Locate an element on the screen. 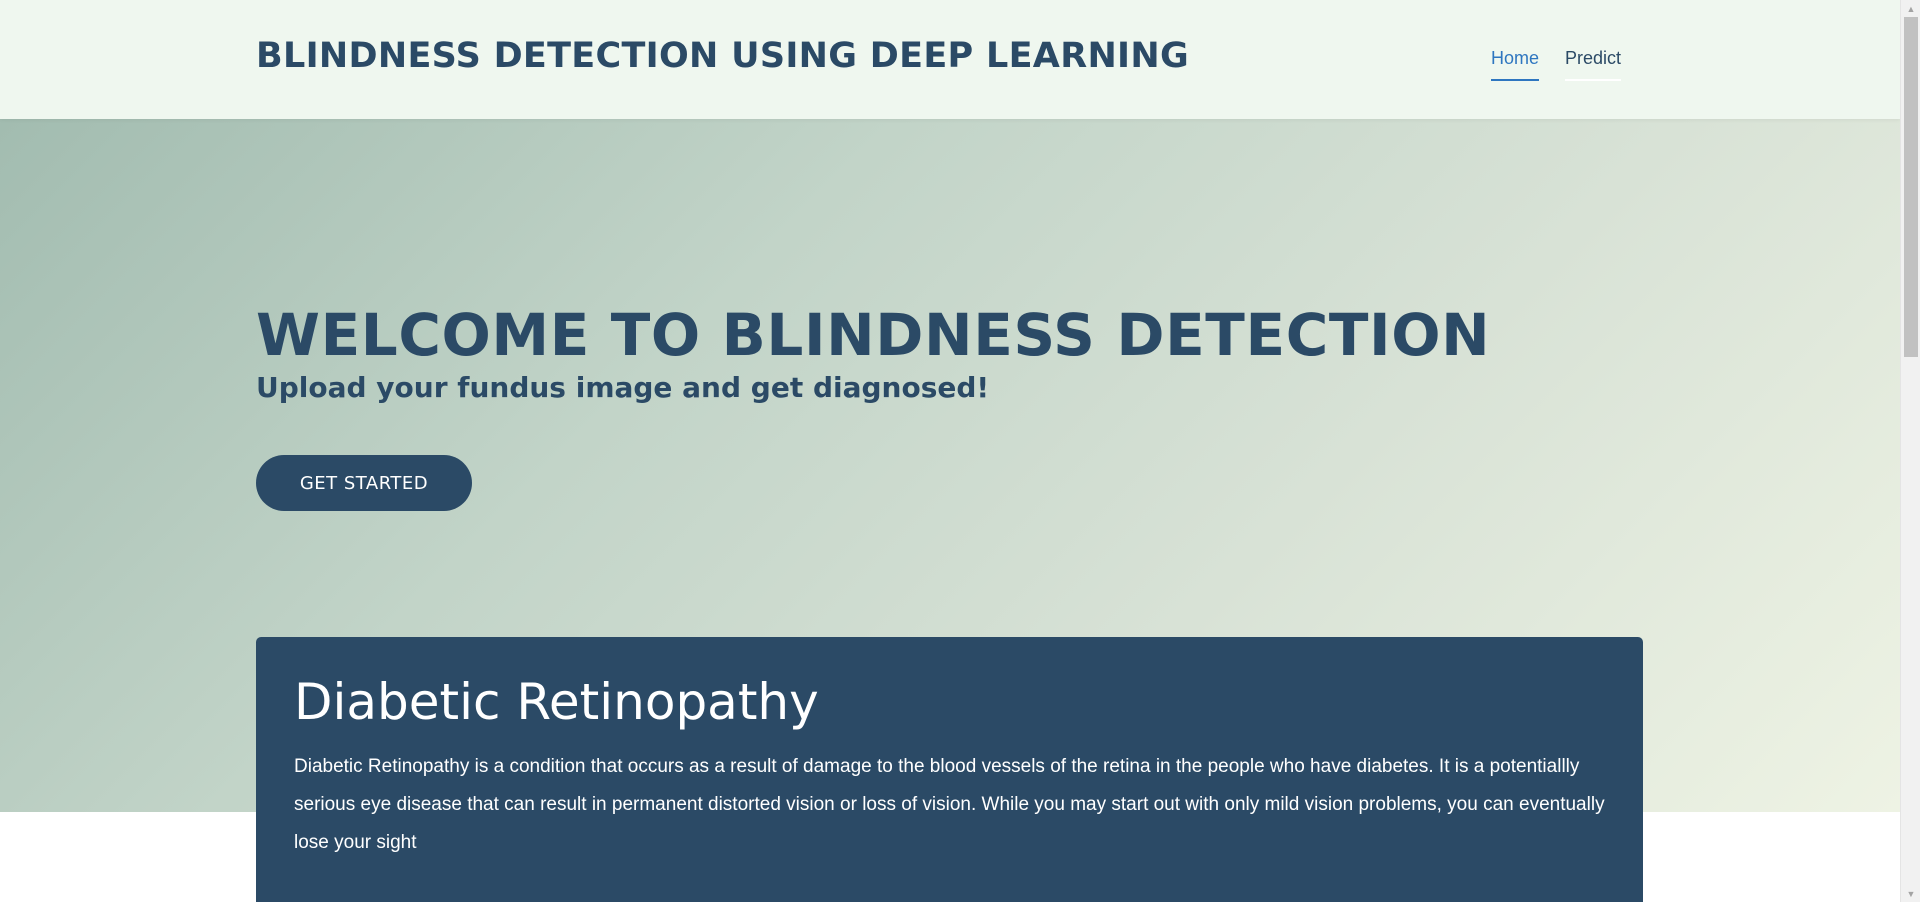  scrollbar-thumb is located at coordinates (1911, 187).